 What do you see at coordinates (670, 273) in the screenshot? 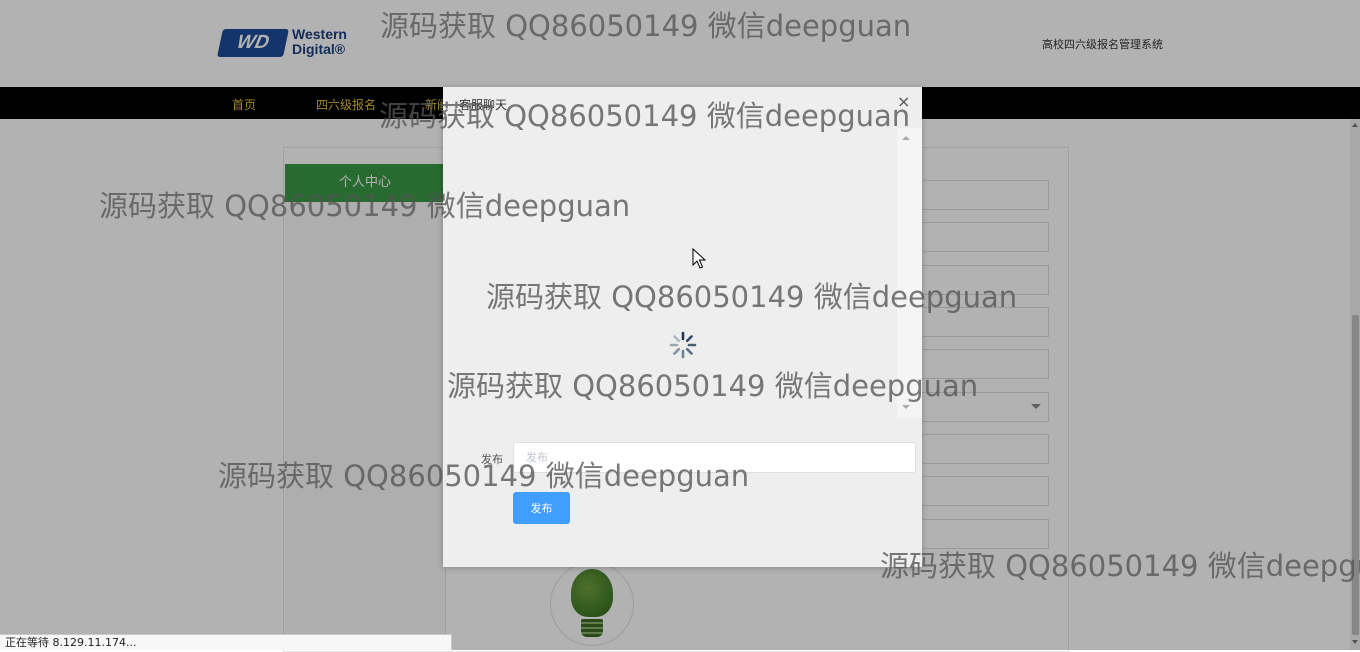
I see `chat-message-area` at bounding box center [670, 273].